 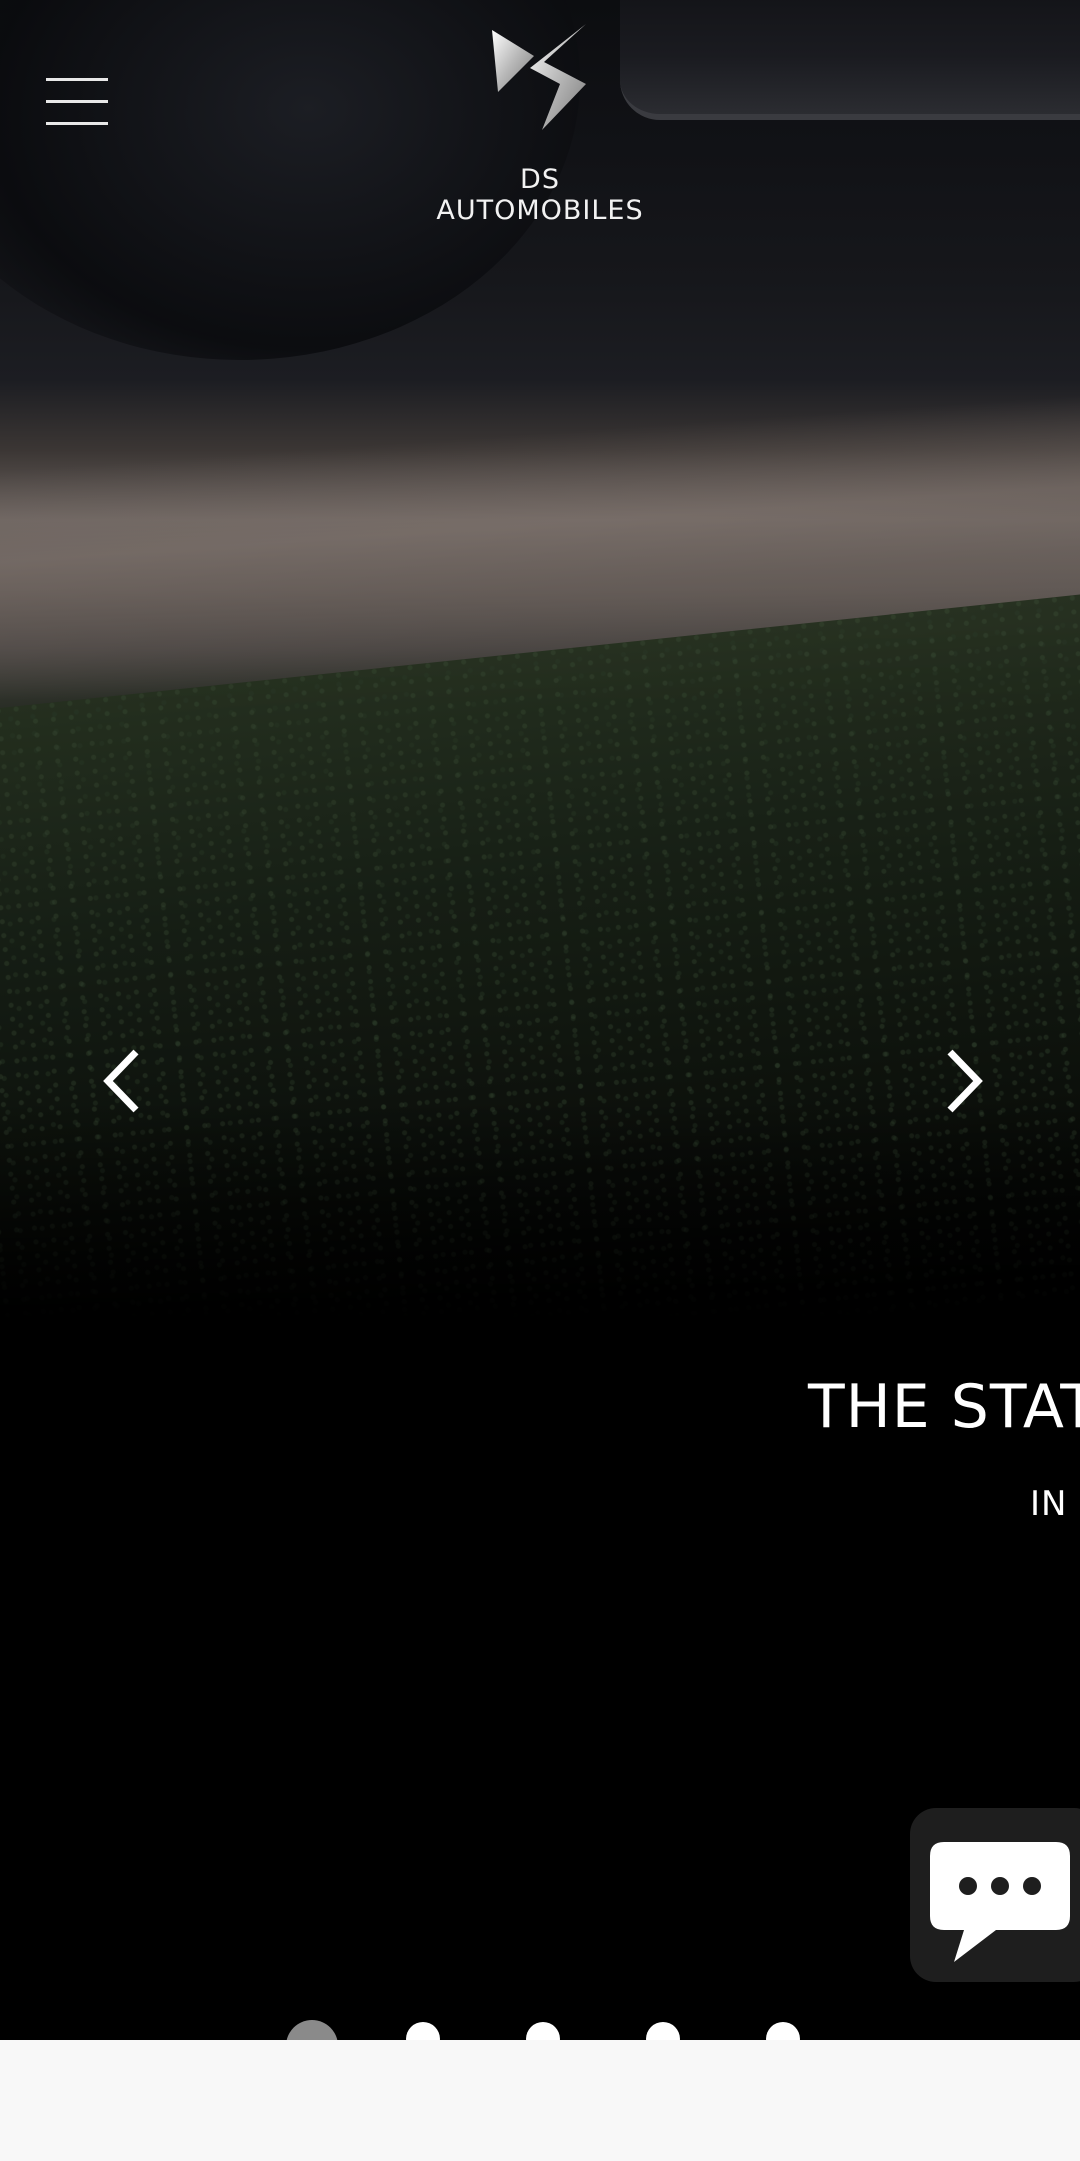 I want to click on chevron-right-icon, so click(x=965, y=1081).